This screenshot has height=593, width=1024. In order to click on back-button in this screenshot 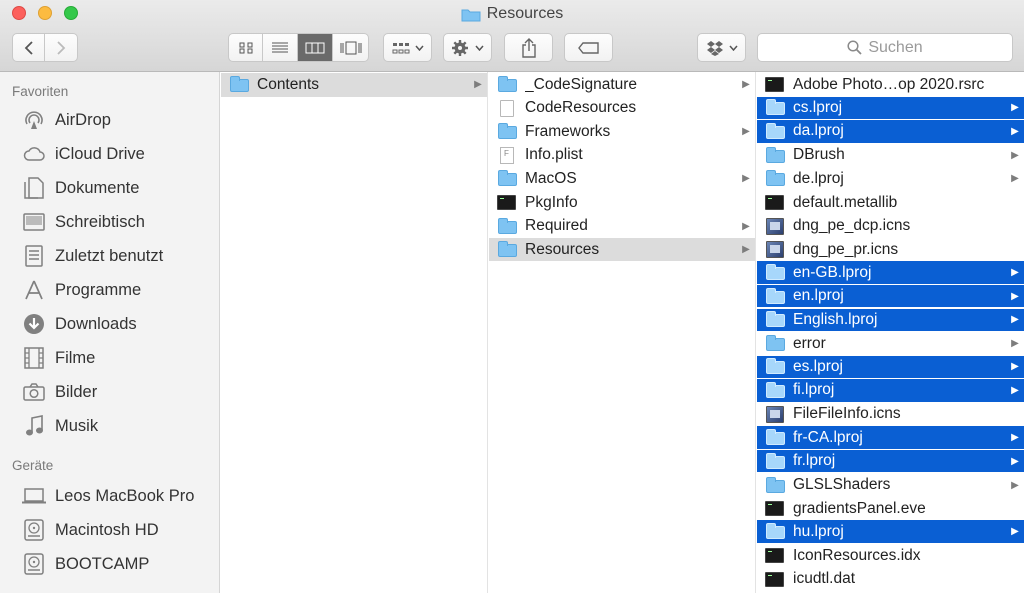, I will do `click(29, 47)`.